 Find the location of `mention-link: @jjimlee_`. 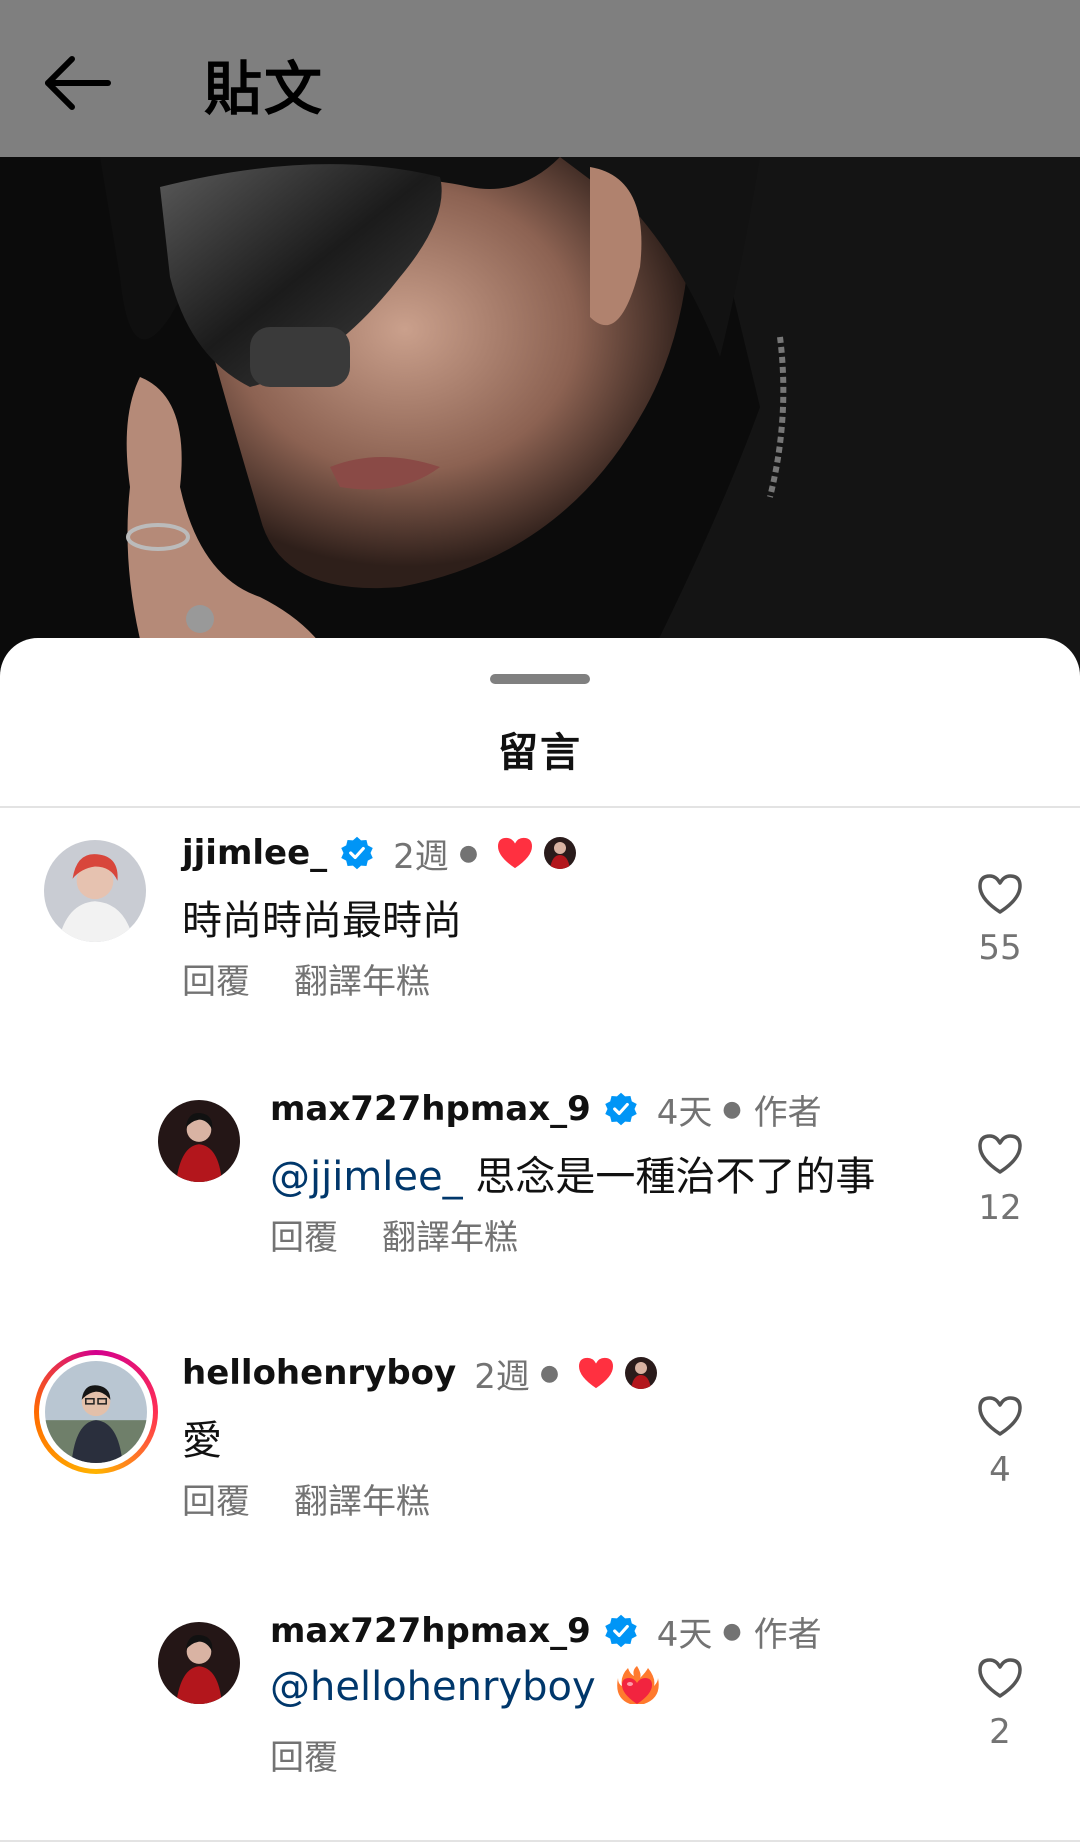

mention-link: @jjimlee_ is located at coordinates (366, 1177).